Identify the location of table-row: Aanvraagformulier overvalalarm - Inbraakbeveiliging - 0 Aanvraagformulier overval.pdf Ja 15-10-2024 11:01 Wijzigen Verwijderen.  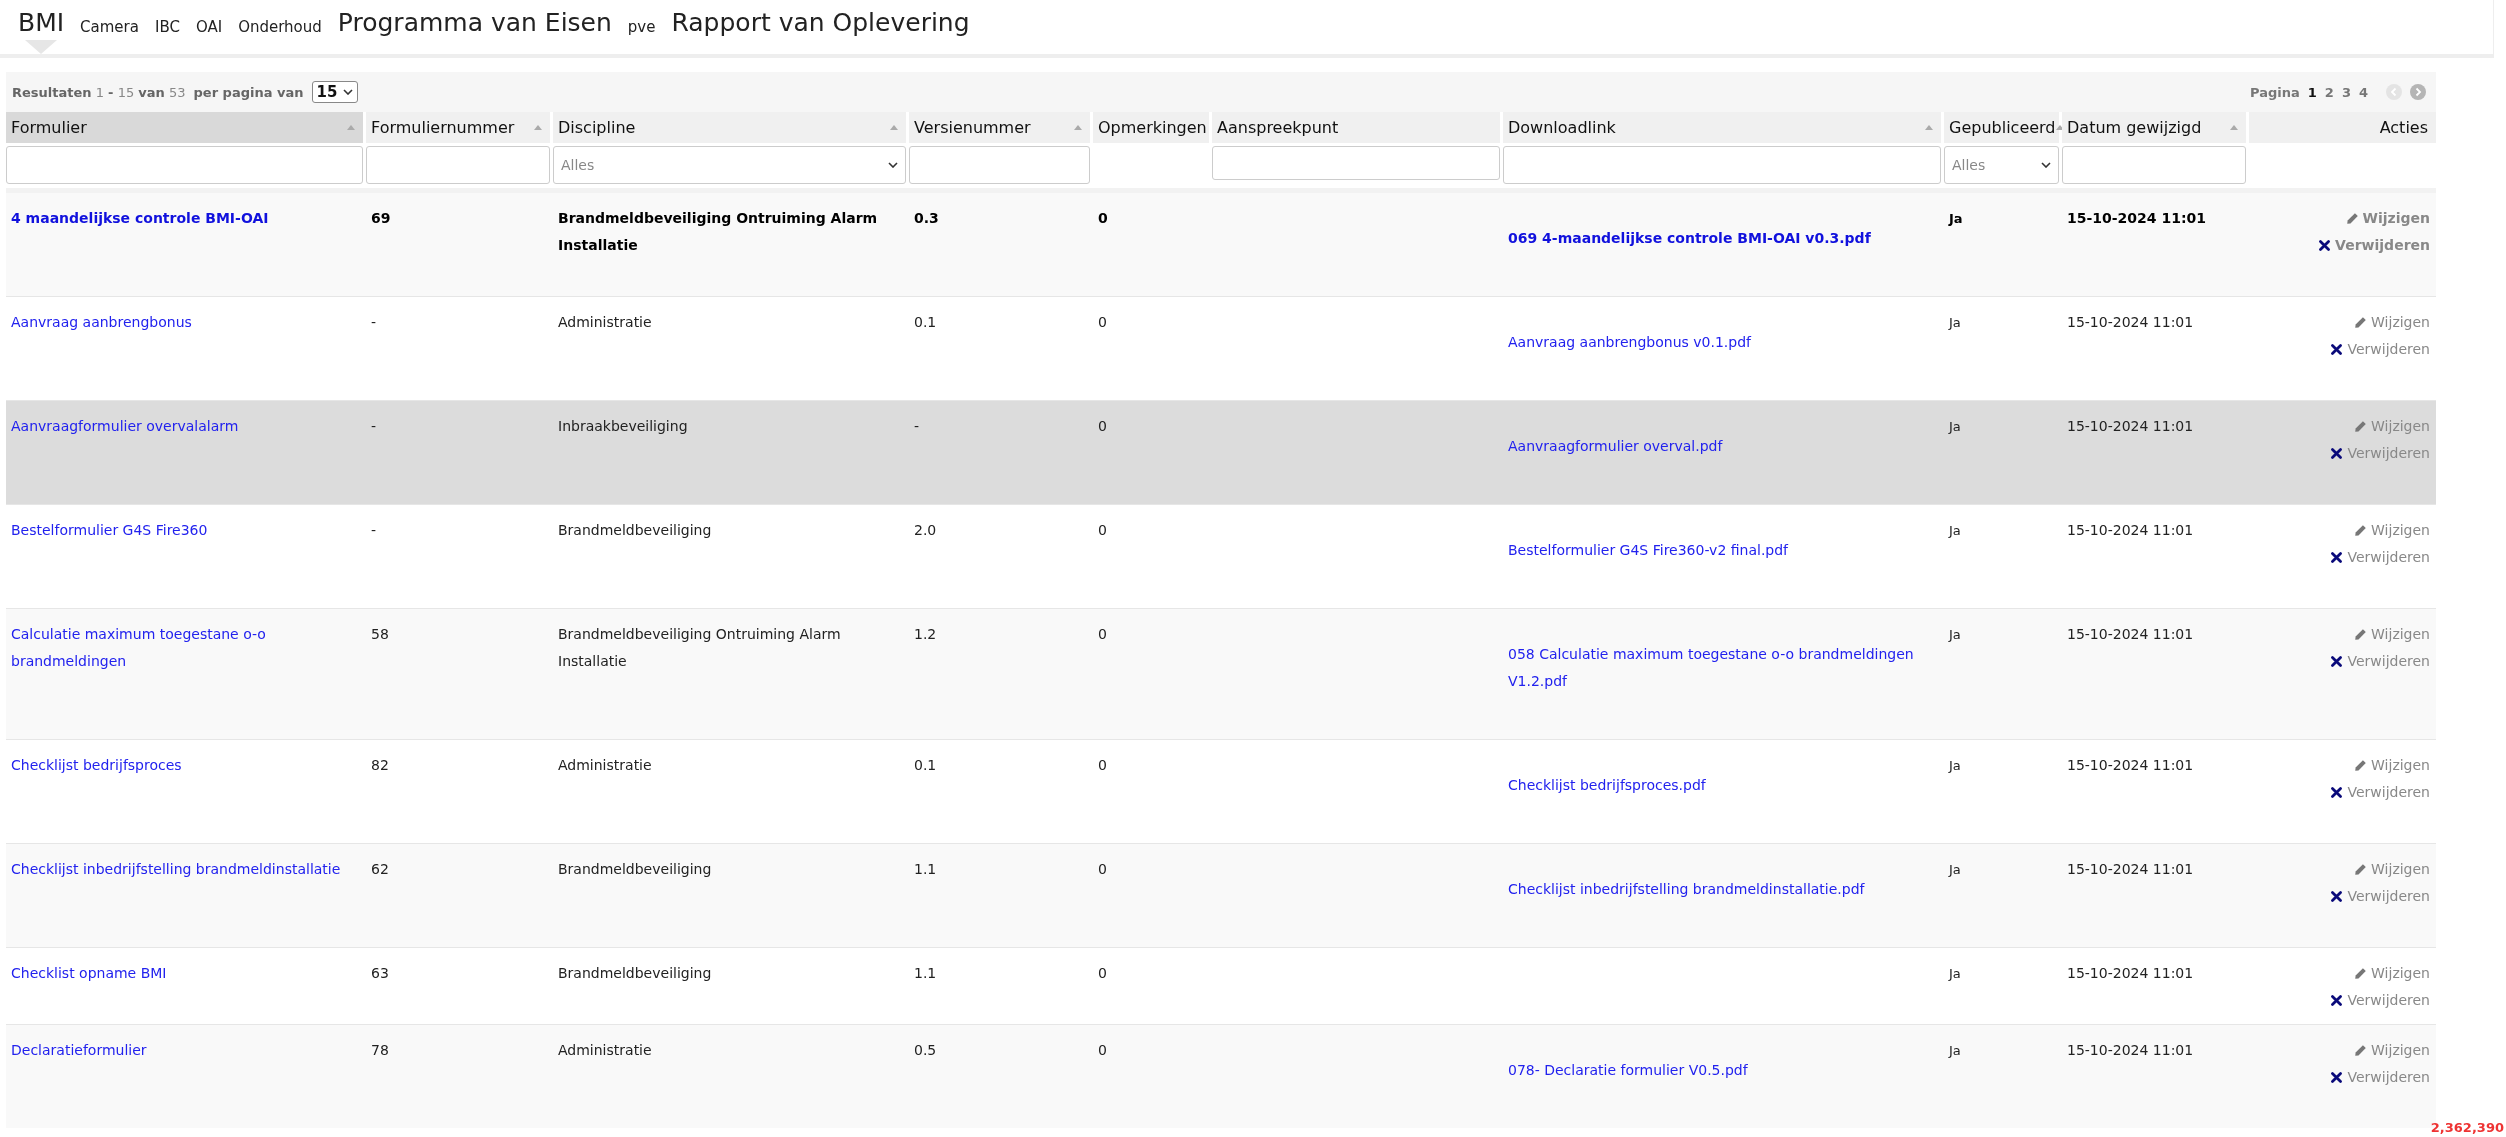
(1221, 452).